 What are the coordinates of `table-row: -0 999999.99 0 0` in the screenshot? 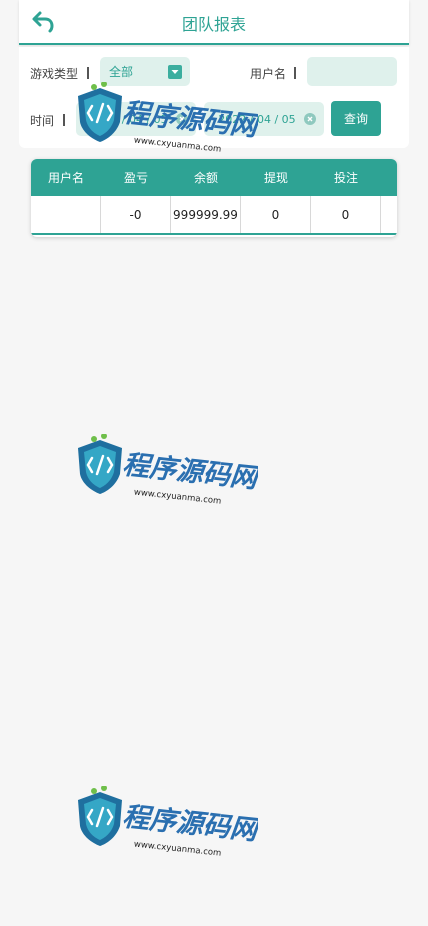 It's located at (214, 215).